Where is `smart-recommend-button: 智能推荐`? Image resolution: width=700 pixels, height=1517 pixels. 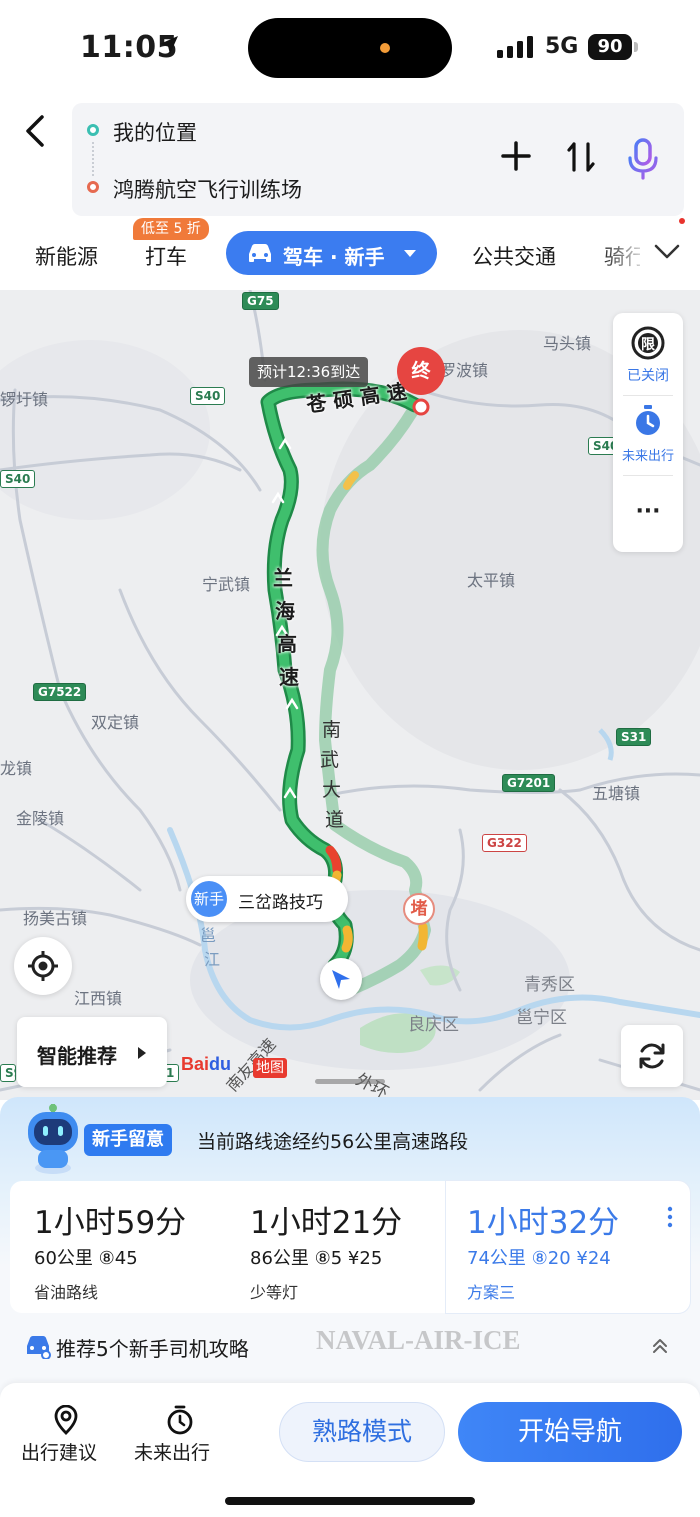
smart-recommend-button: 智能推荐 is located at coordinates (92, 1052).